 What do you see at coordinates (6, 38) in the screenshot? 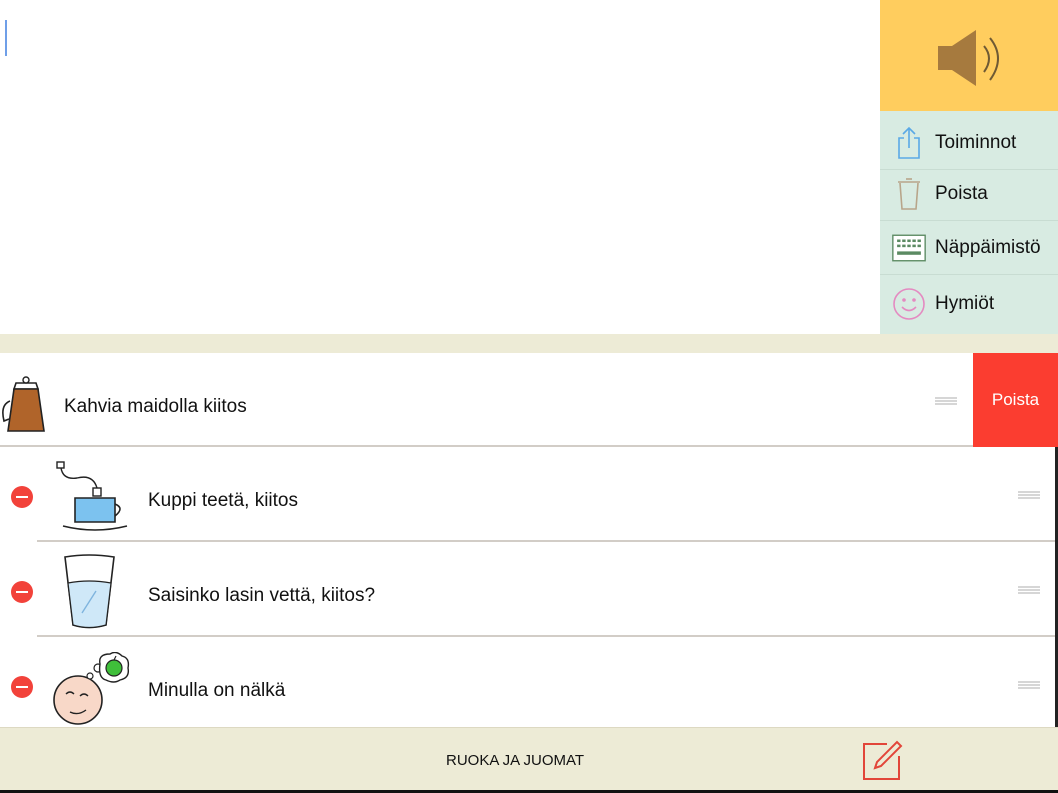
I see `text-caret` at bounding box center [6, 38].